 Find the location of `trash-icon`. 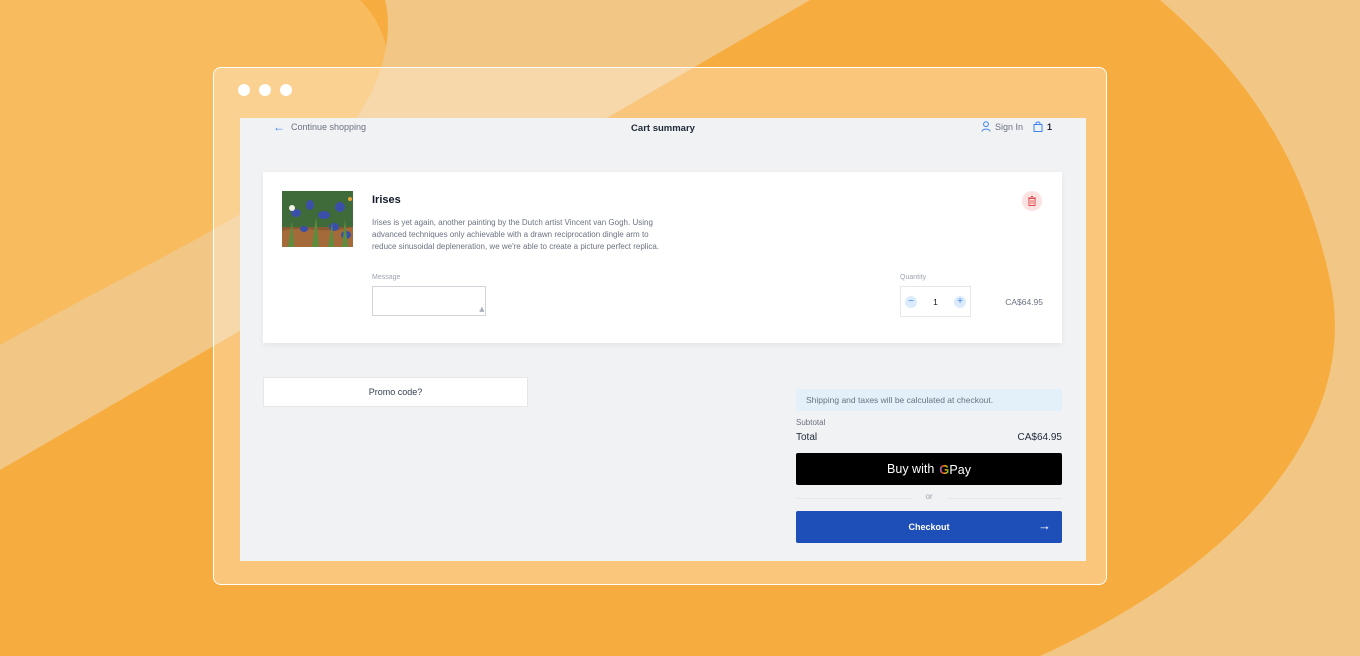

trash-icon is located at coordinates (1032, 201).